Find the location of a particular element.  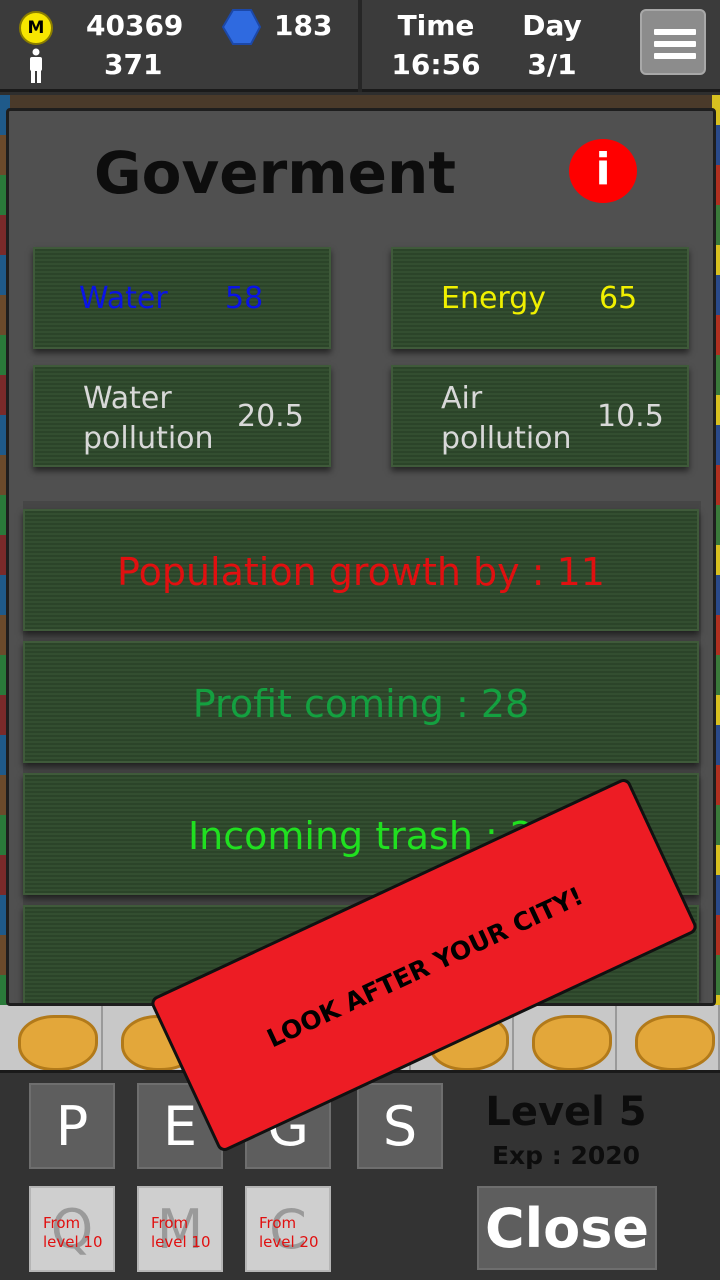

day-value: 3/1 is located at coordinates (552, 64).